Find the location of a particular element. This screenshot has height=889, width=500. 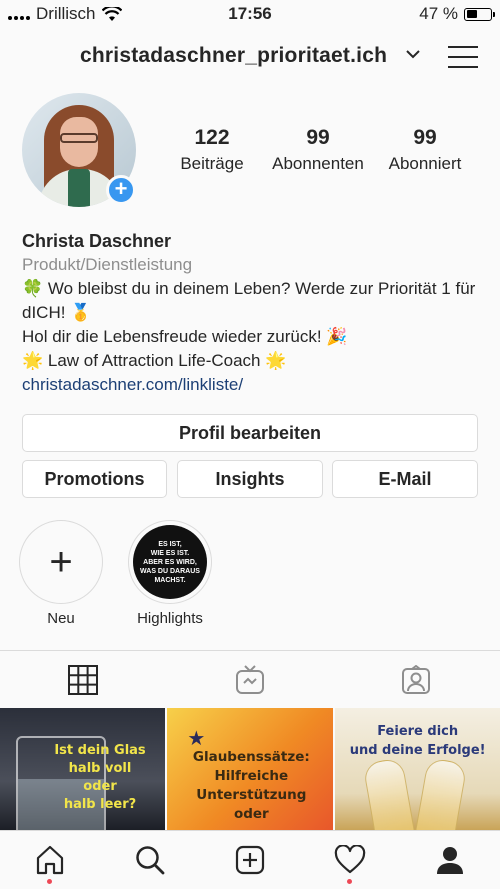

followers-count-label: Abonnenten is located at coordinates (318, 163).